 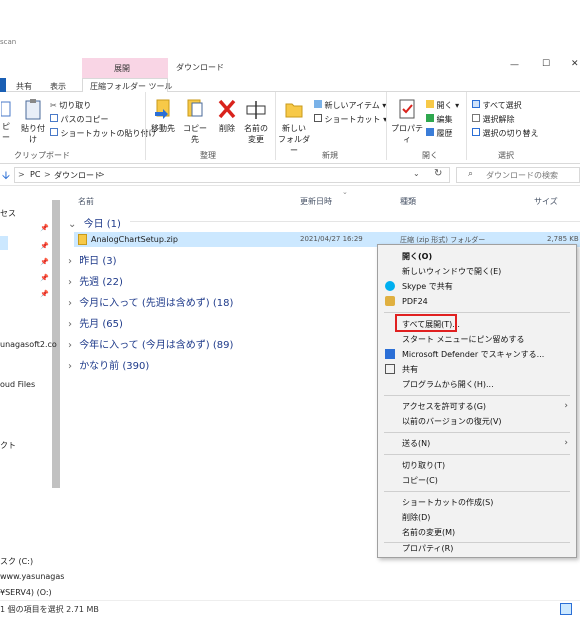 I want to click on group-label: 昨日 (3), so click(x=98, y=261).